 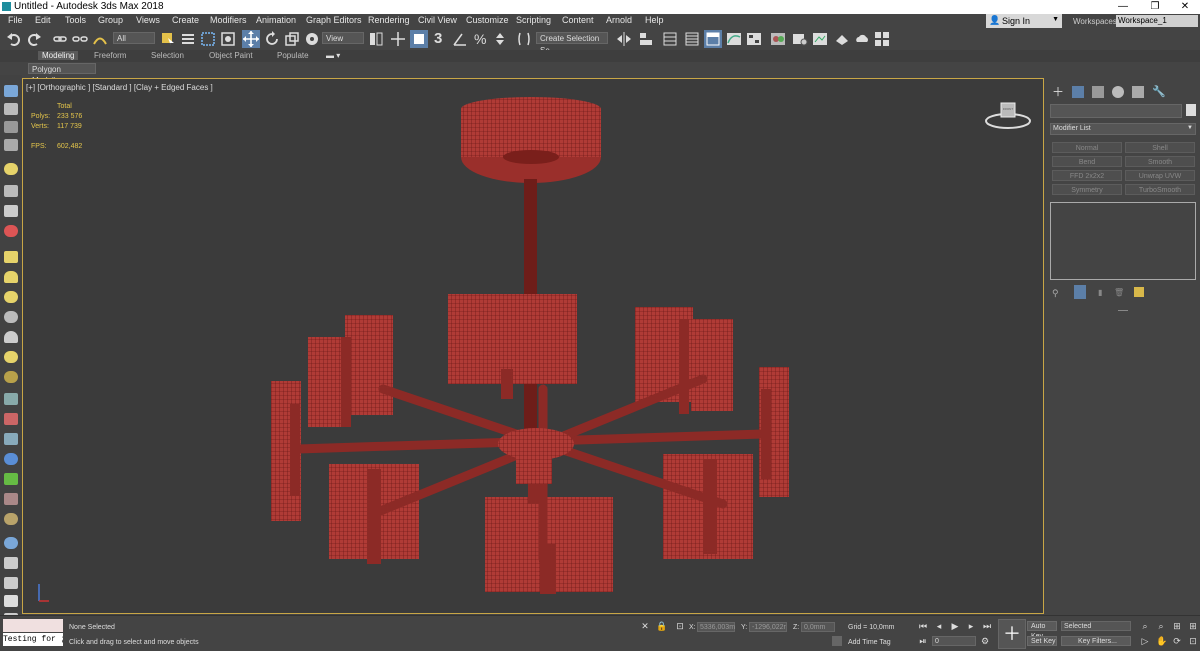 I want to click on angle-snap-icon, so click(x=460, y=39).